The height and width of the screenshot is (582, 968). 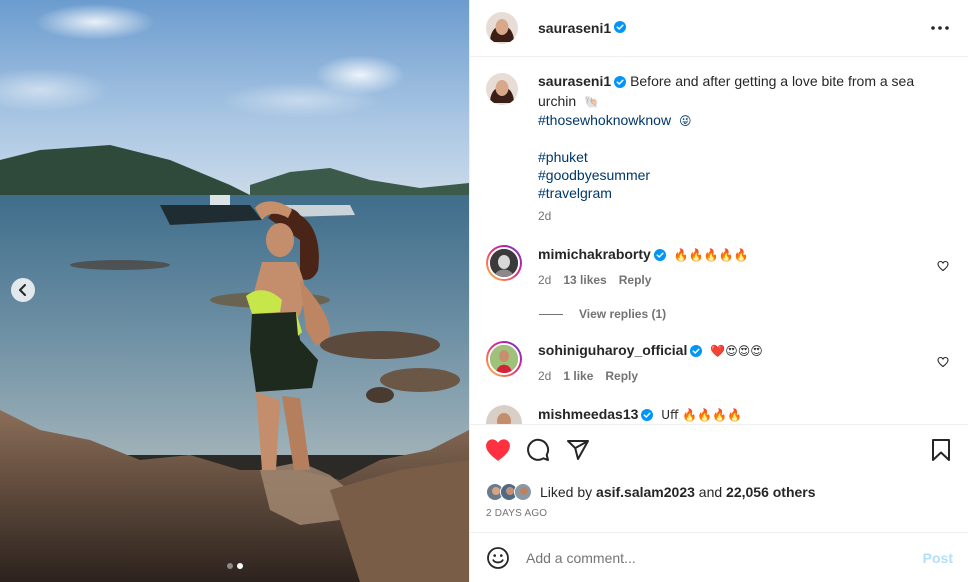 I want to click on carousel-dots, so click(x=235, y=566).